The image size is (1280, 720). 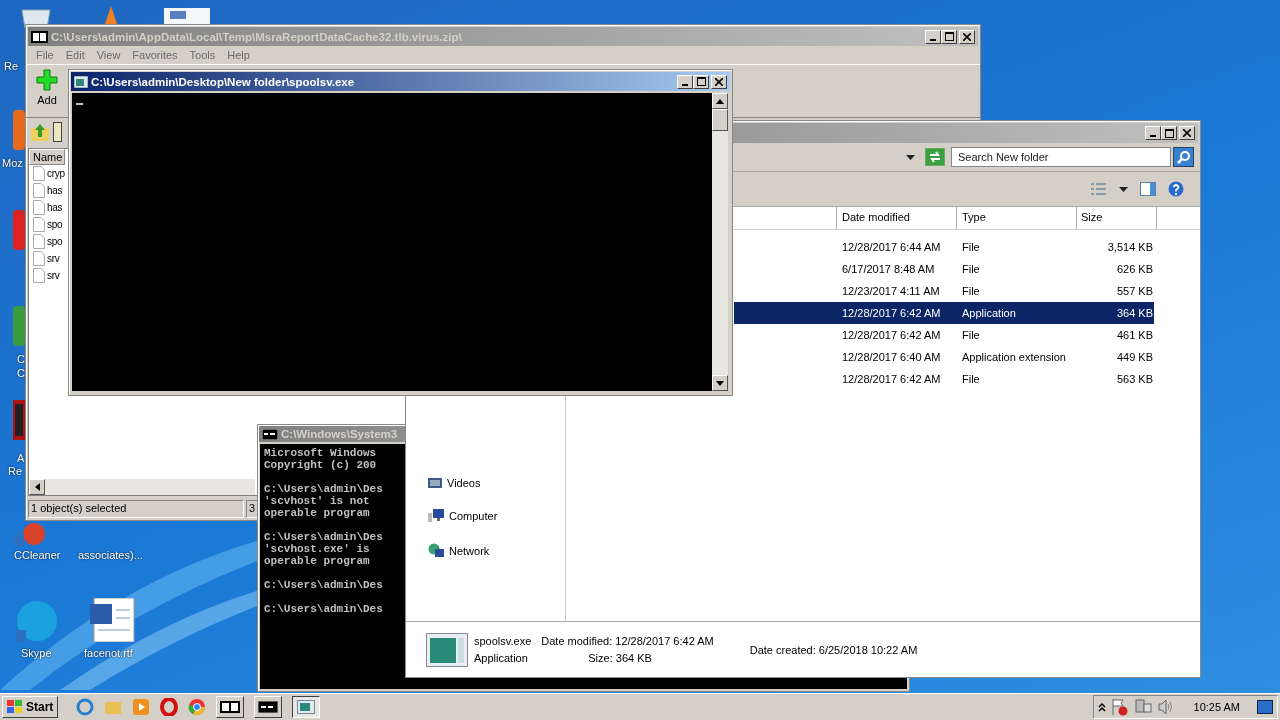 What do you see at coordinates (339, 434) in the screenshot?
I see `window-title: C:\Windows\System3` at bounding box center [339, 434].